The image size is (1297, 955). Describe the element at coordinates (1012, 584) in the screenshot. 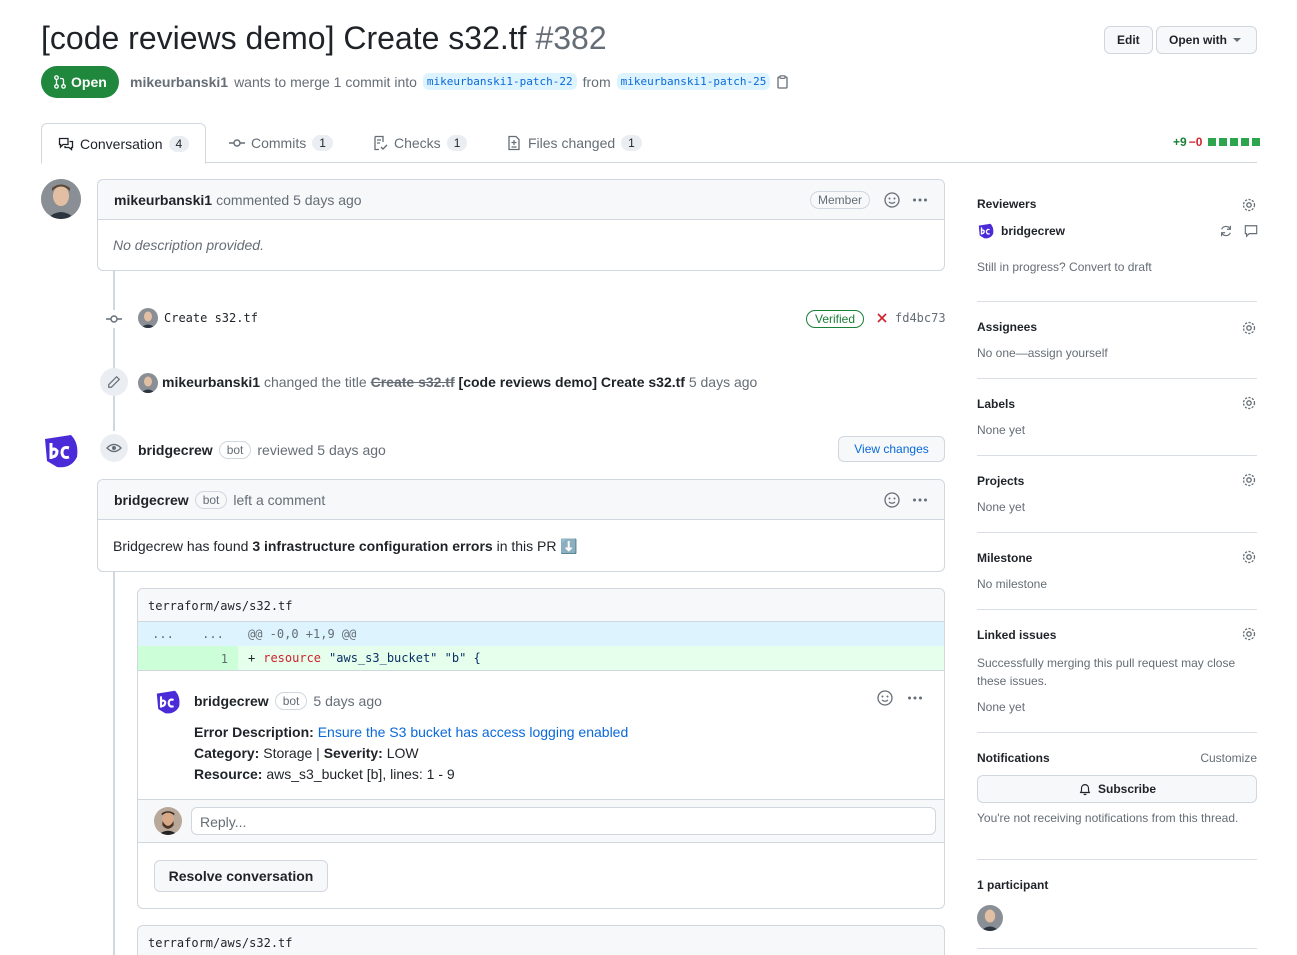

I see `milestone-value: No milestone` at that location.